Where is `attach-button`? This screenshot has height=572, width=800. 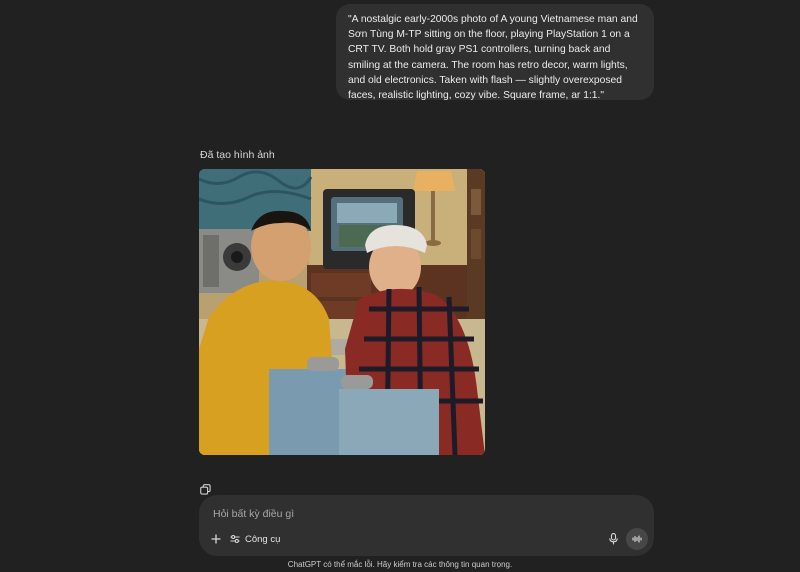 attach-button is located at coordinates (216, 539).